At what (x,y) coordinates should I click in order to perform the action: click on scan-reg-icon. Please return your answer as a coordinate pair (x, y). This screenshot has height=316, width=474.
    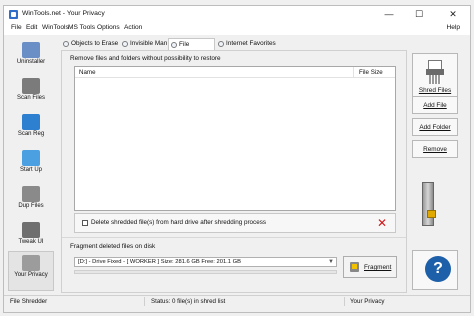
    Looking at the image, I should click on (31, 122).